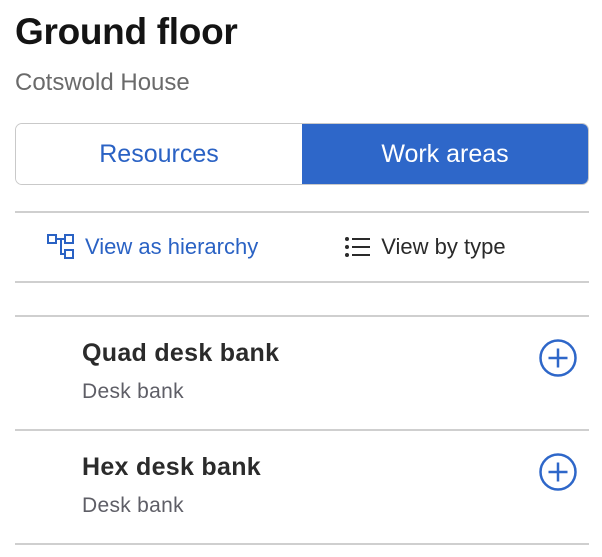 The image size is (602, 557). I want to click on tab-resources: Resources, so click(159, 154).